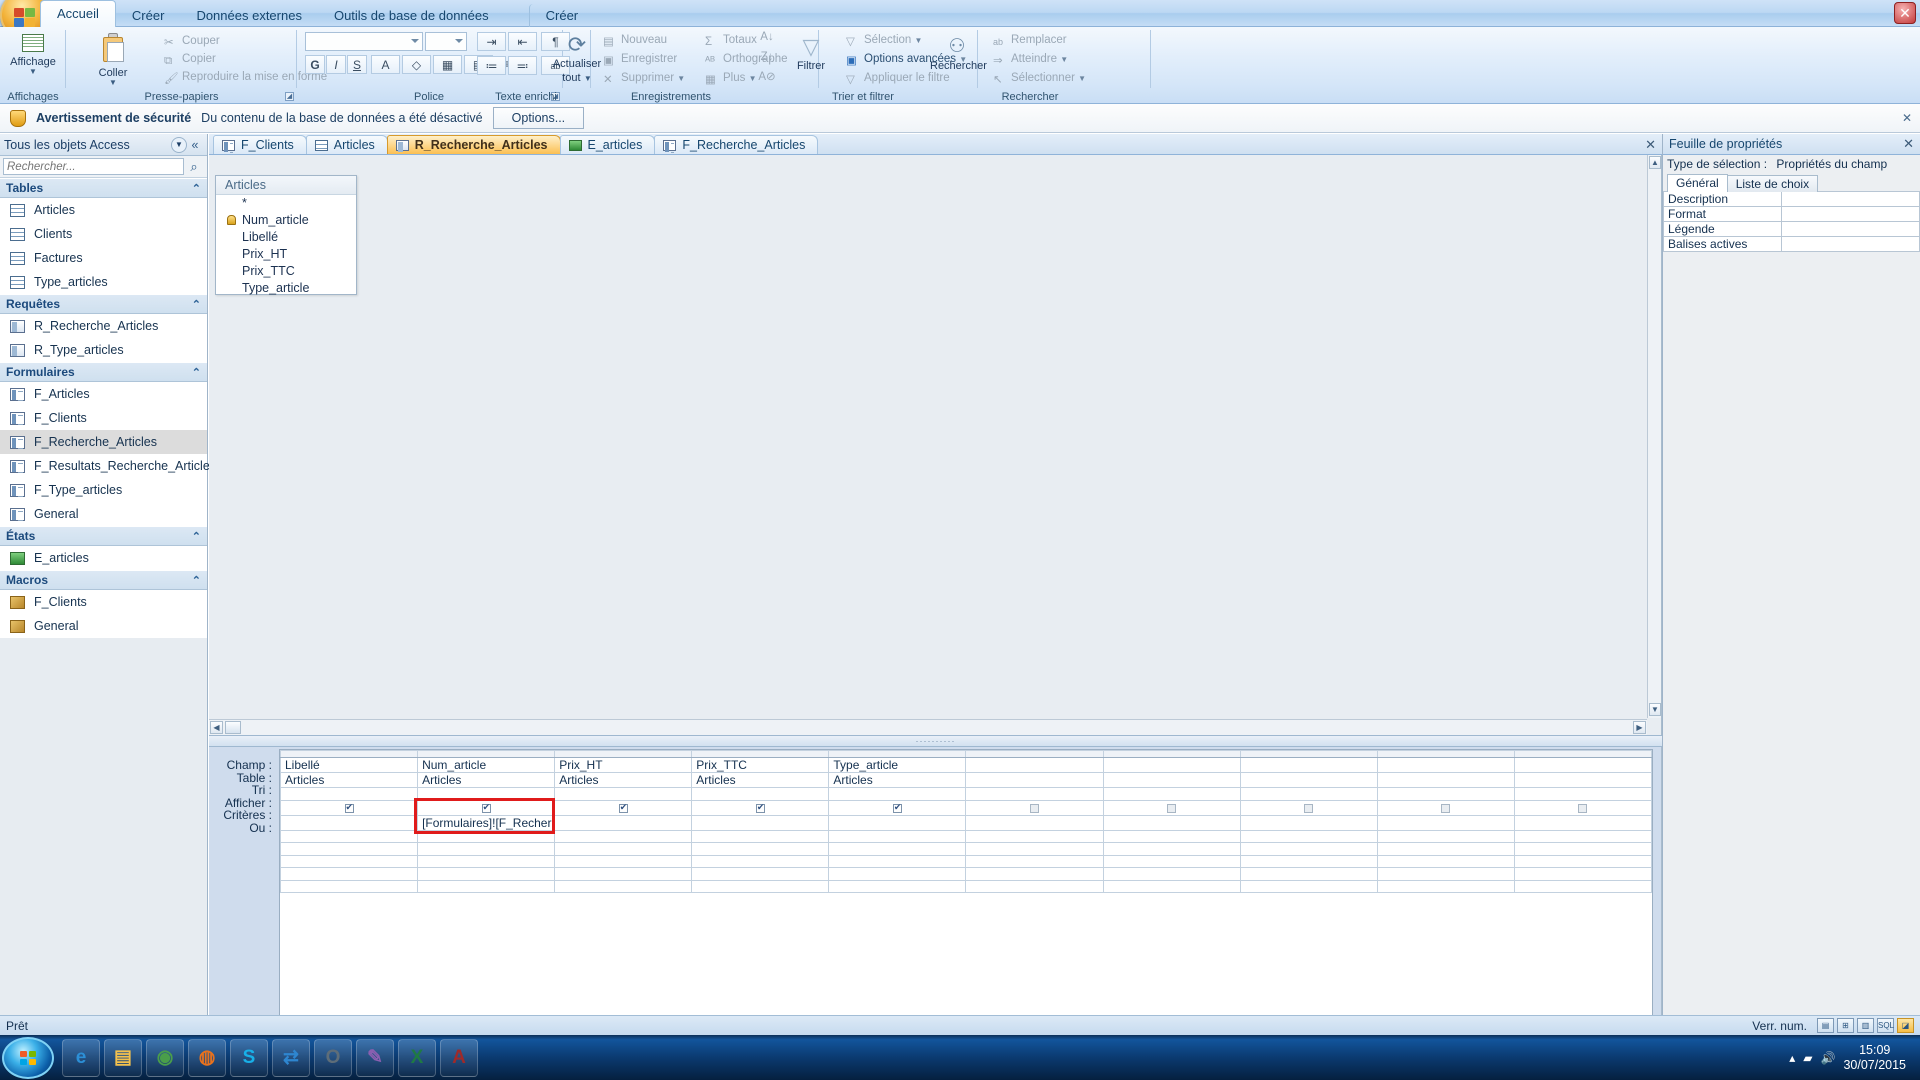 This screenshot has width=1920, height=1080. What do you see at coordinates (123, 1057) in the screenshot?
I see `file-explorer-icon: ▤` at bounding box center [123, 1057].